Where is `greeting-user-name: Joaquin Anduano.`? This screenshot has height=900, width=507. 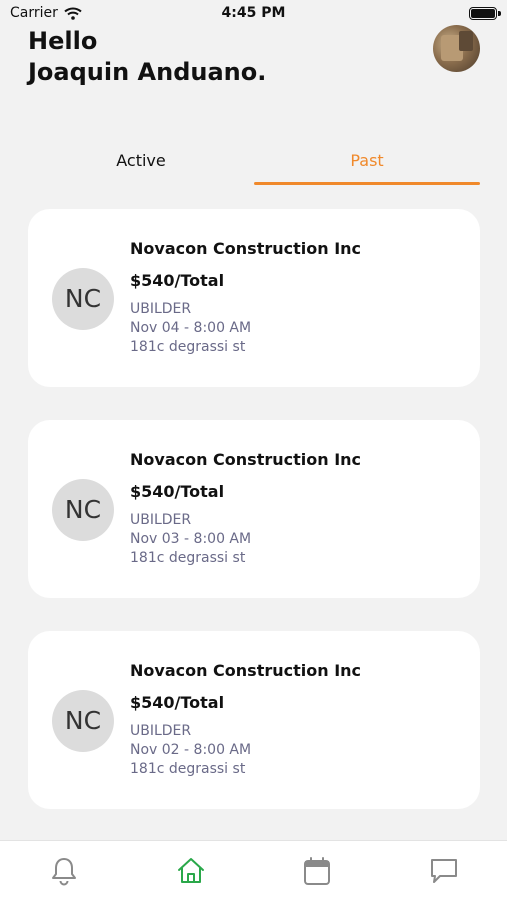 greeting-user-name: Joaquin Anduano. is located at coordinates (147, 72).